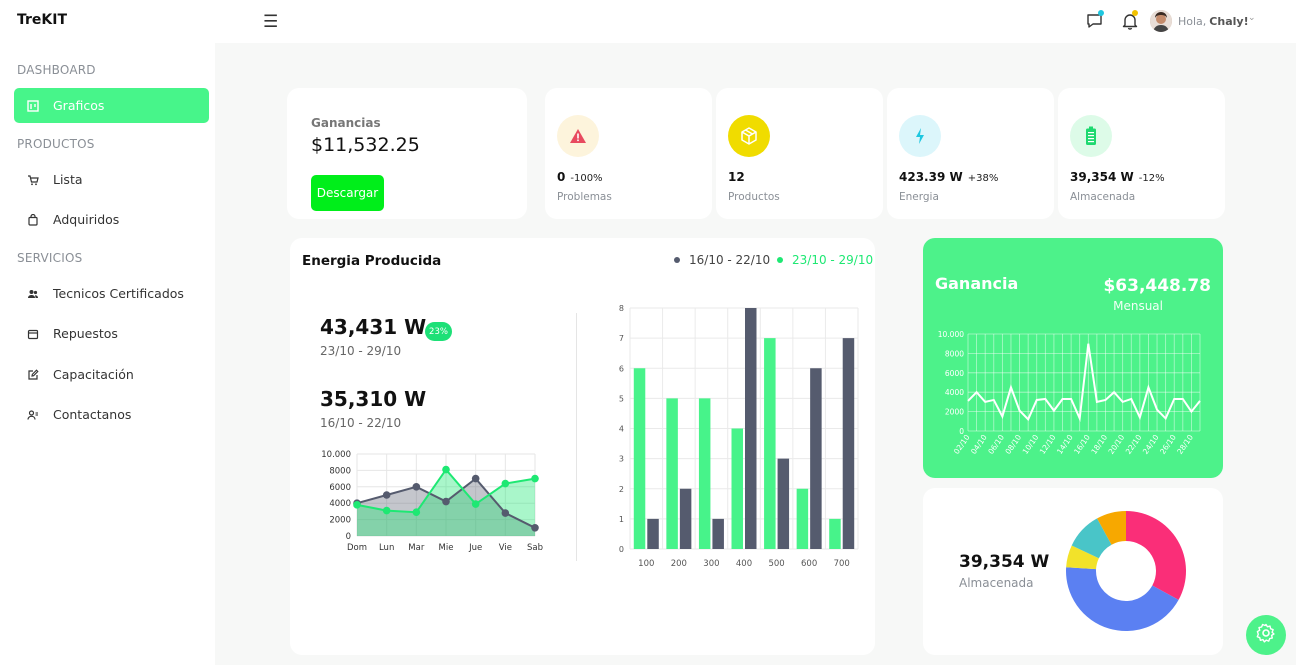 The width and height of the screenshot is (1296, 665). I want to click on chart-icon, so click(33, 106).